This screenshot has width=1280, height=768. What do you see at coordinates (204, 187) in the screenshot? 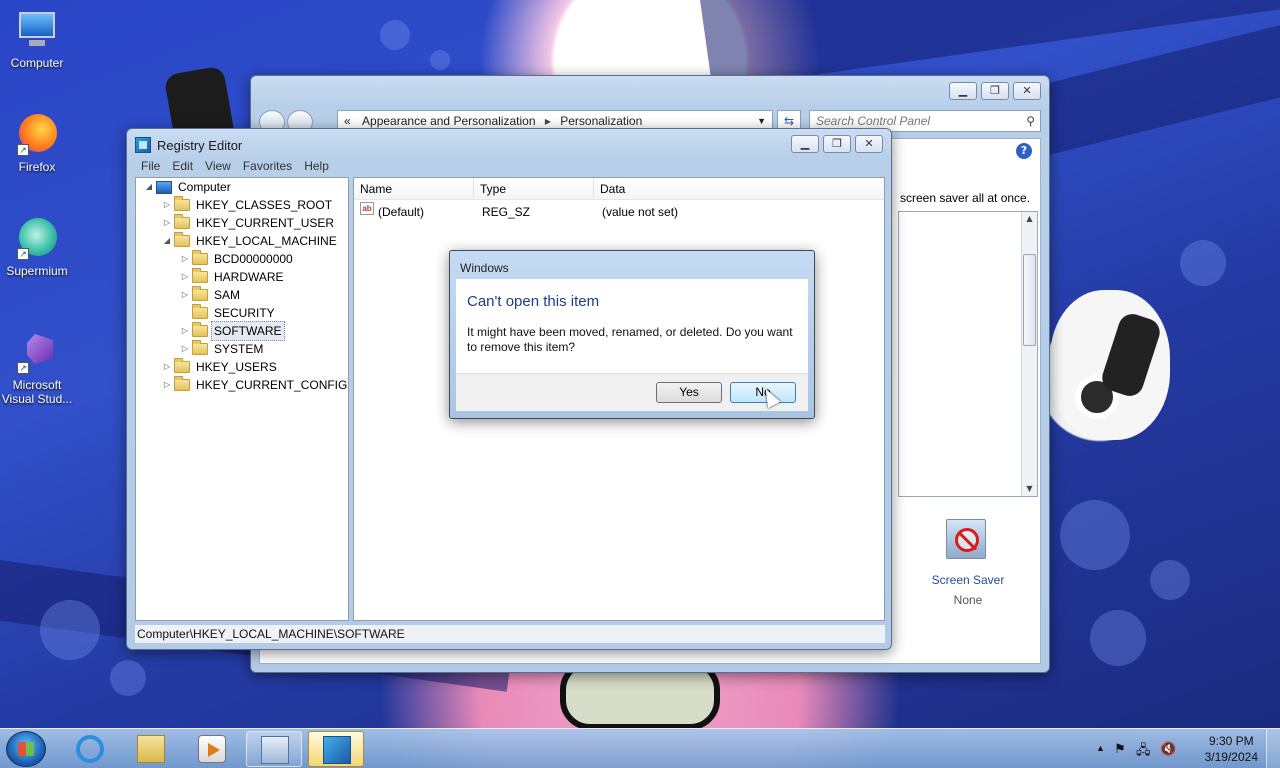
I see `tree-item-label: Computer` at bounding box center [204, 187].